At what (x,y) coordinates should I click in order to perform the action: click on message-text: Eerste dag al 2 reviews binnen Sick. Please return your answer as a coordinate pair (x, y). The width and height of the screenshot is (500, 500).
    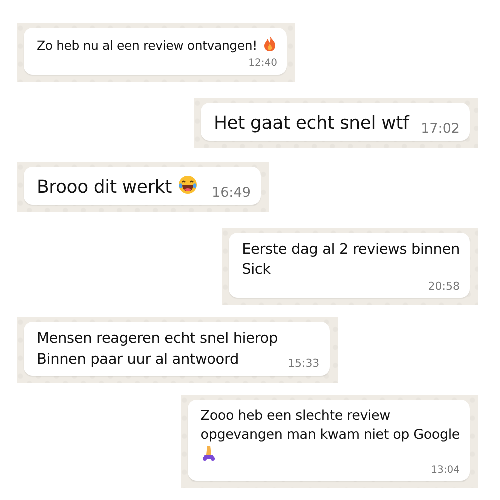
    Looking at the image, I should click on (351, 260).